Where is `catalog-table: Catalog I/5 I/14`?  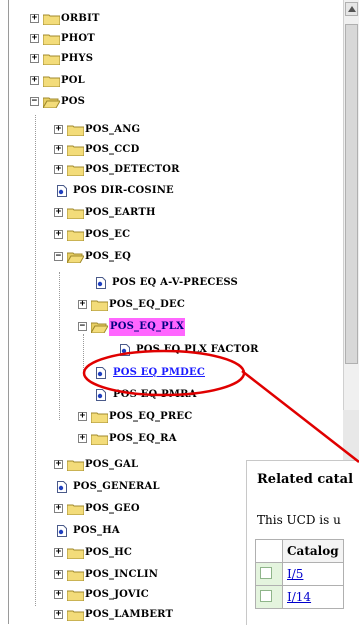
catalog-table: Catalog I/5 I/14 is located at coordinates (299, 574).